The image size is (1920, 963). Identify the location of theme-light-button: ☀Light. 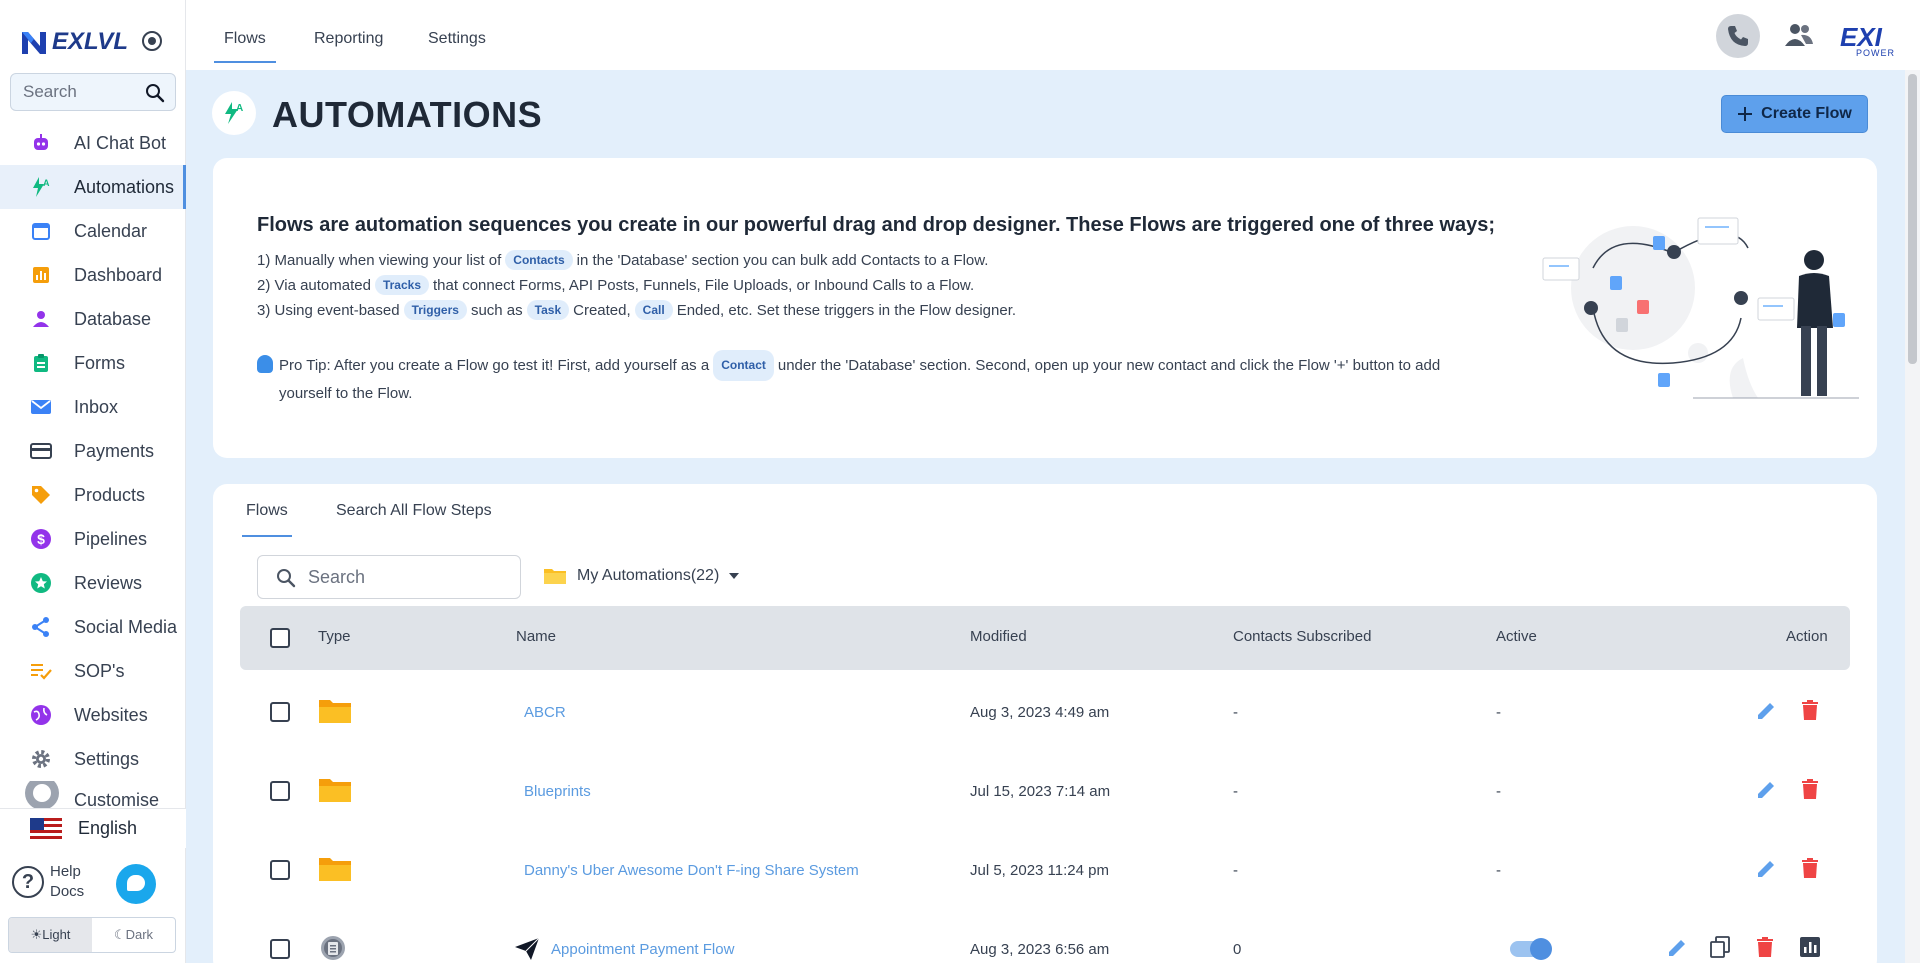
(50, 935).